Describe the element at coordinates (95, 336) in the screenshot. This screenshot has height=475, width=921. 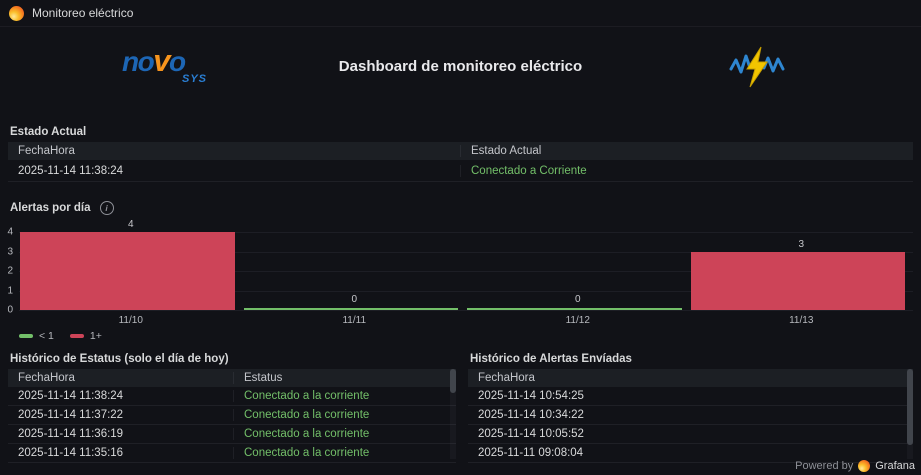
I see `legend-label: 1+` at that location.